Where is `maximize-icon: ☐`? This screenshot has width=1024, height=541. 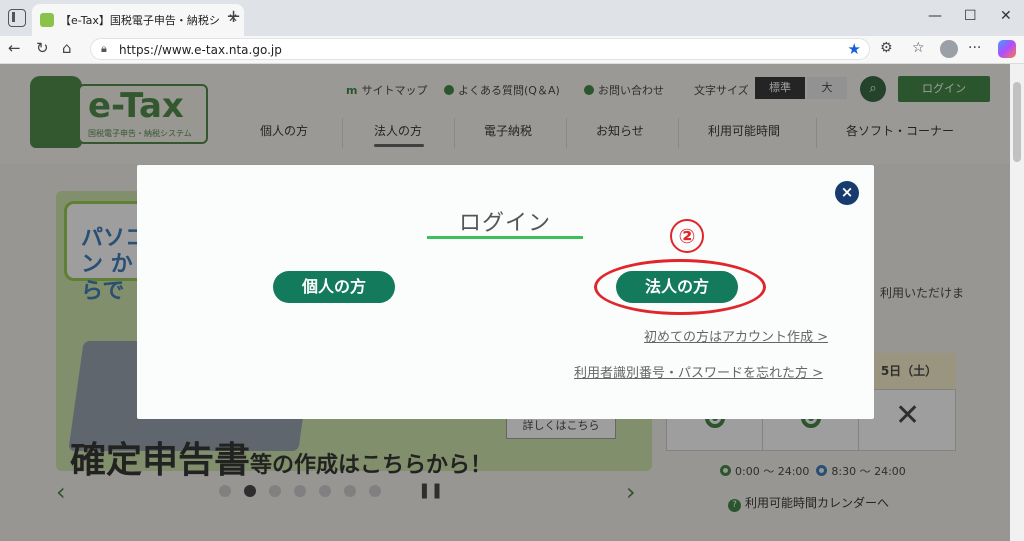
maximize-icon: ☐ is located at coordinates (970, 16).